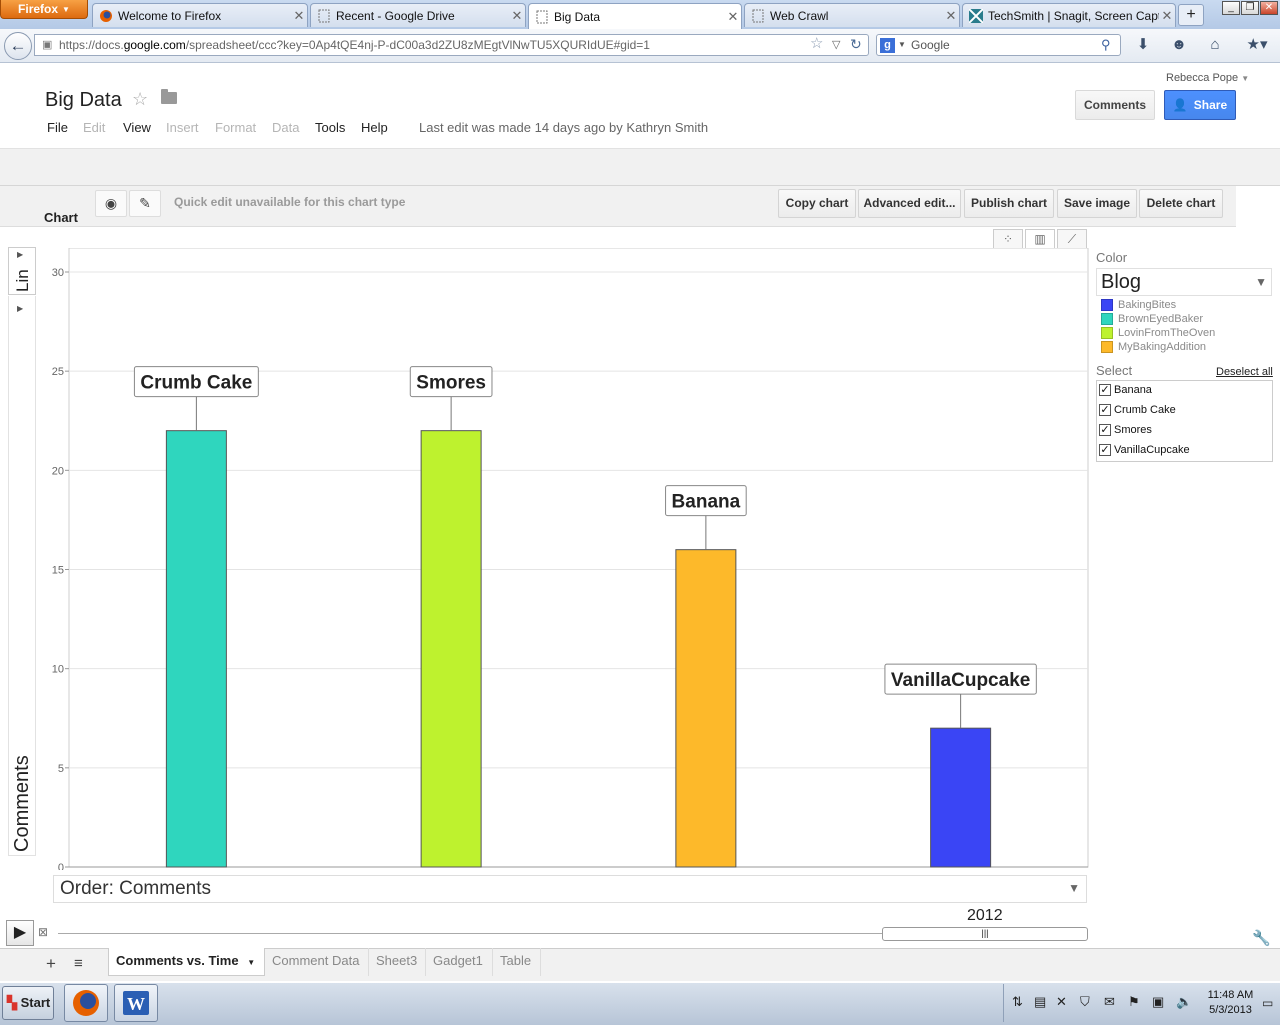 The image size is (1280, 1025). Describe the element at coordinates (1072, 239) in the screenshot. I see `line-view-icon: ⟋` at that location.